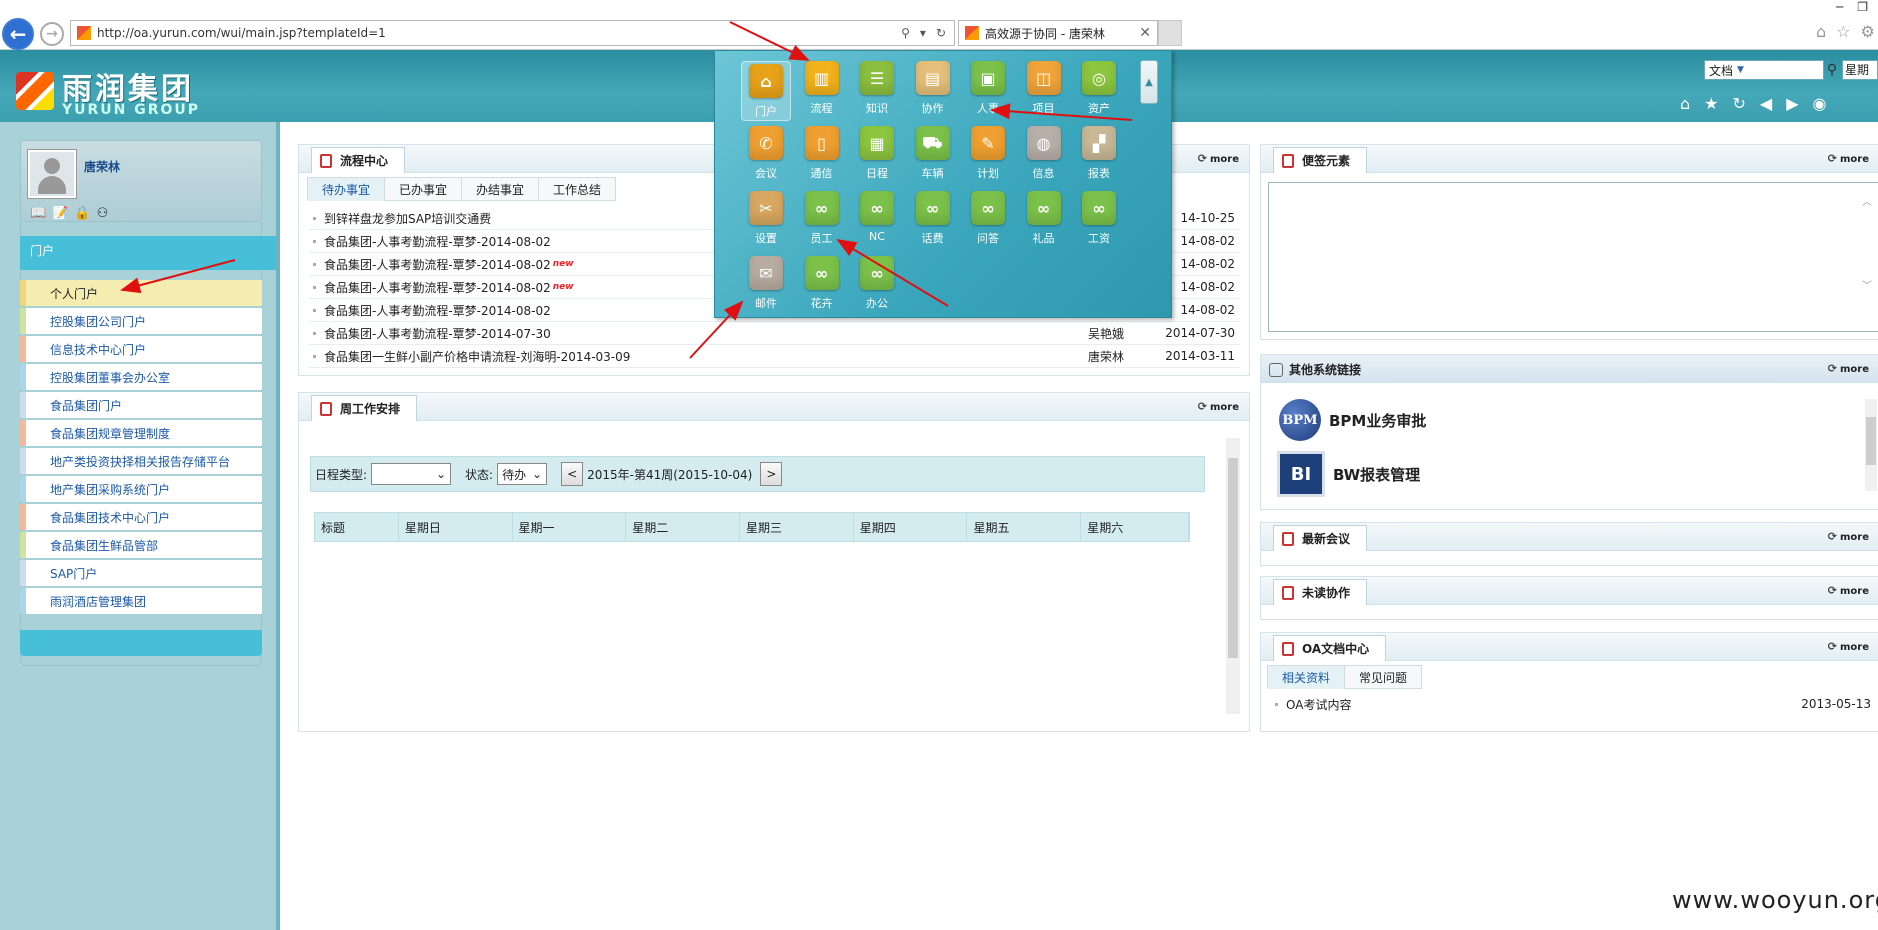  What do you see at coordinates (1867, 245) in the screenshot?
I see `memo-scroll-arrows: ︿ ﹀` at bounding box center [1867, 245].